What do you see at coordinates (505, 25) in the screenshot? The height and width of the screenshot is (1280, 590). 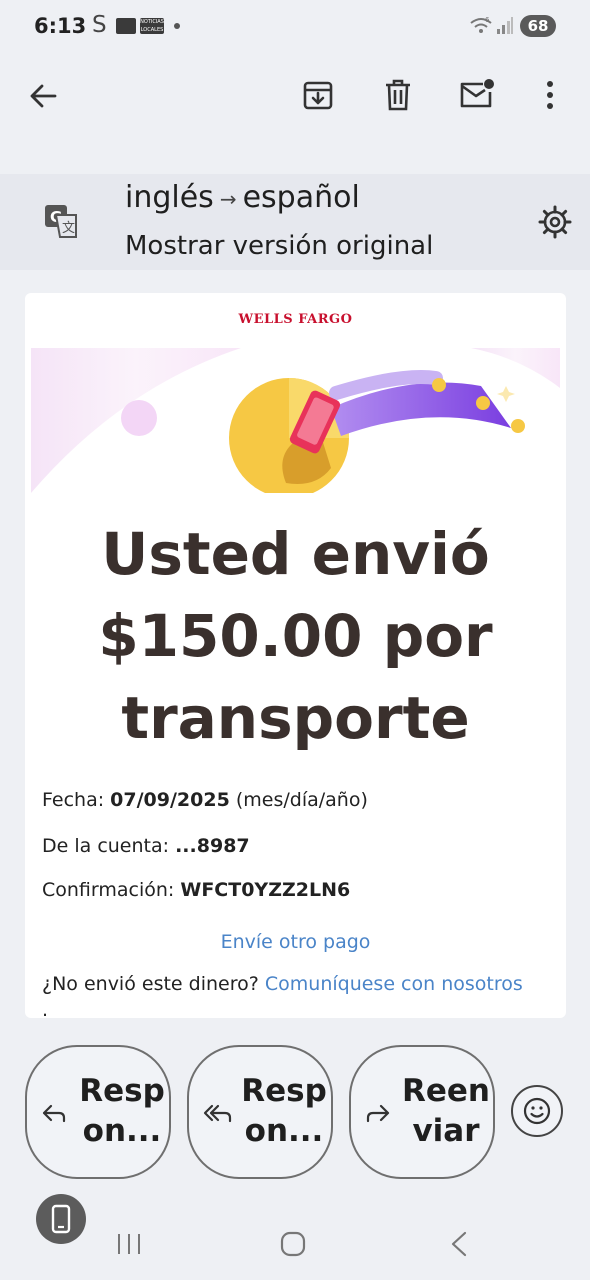 I see `signal-icon` at bounding box center [505, 25].